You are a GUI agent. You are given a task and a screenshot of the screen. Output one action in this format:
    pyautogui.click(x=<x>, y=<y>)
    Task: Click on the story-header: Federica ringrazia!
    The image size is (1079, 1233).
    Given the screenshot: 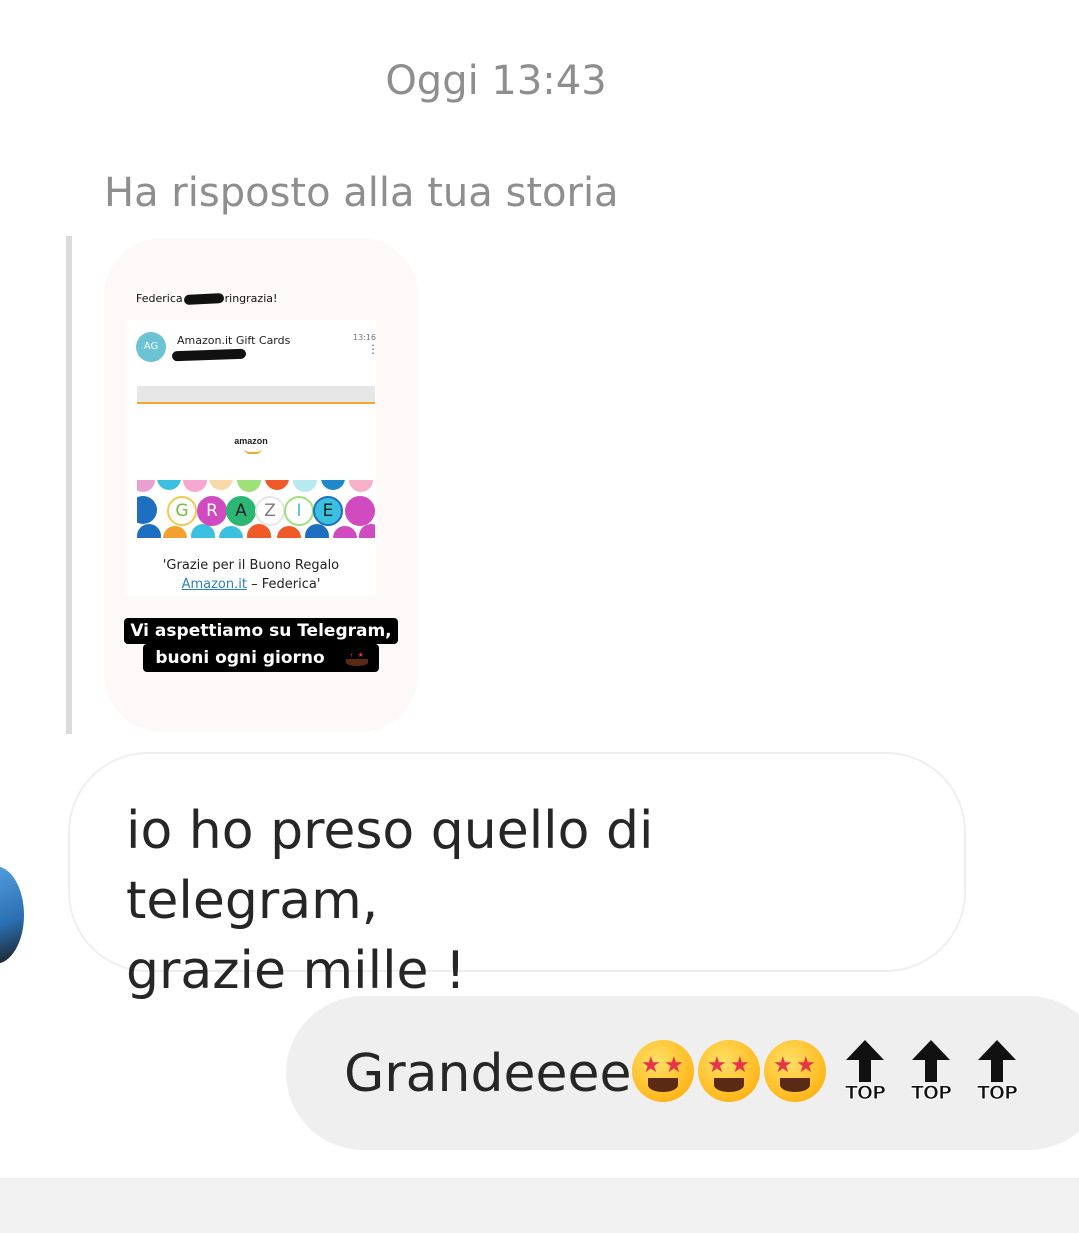 What is the action you would take?
    pyautogui.click(x=207, y=299)
    